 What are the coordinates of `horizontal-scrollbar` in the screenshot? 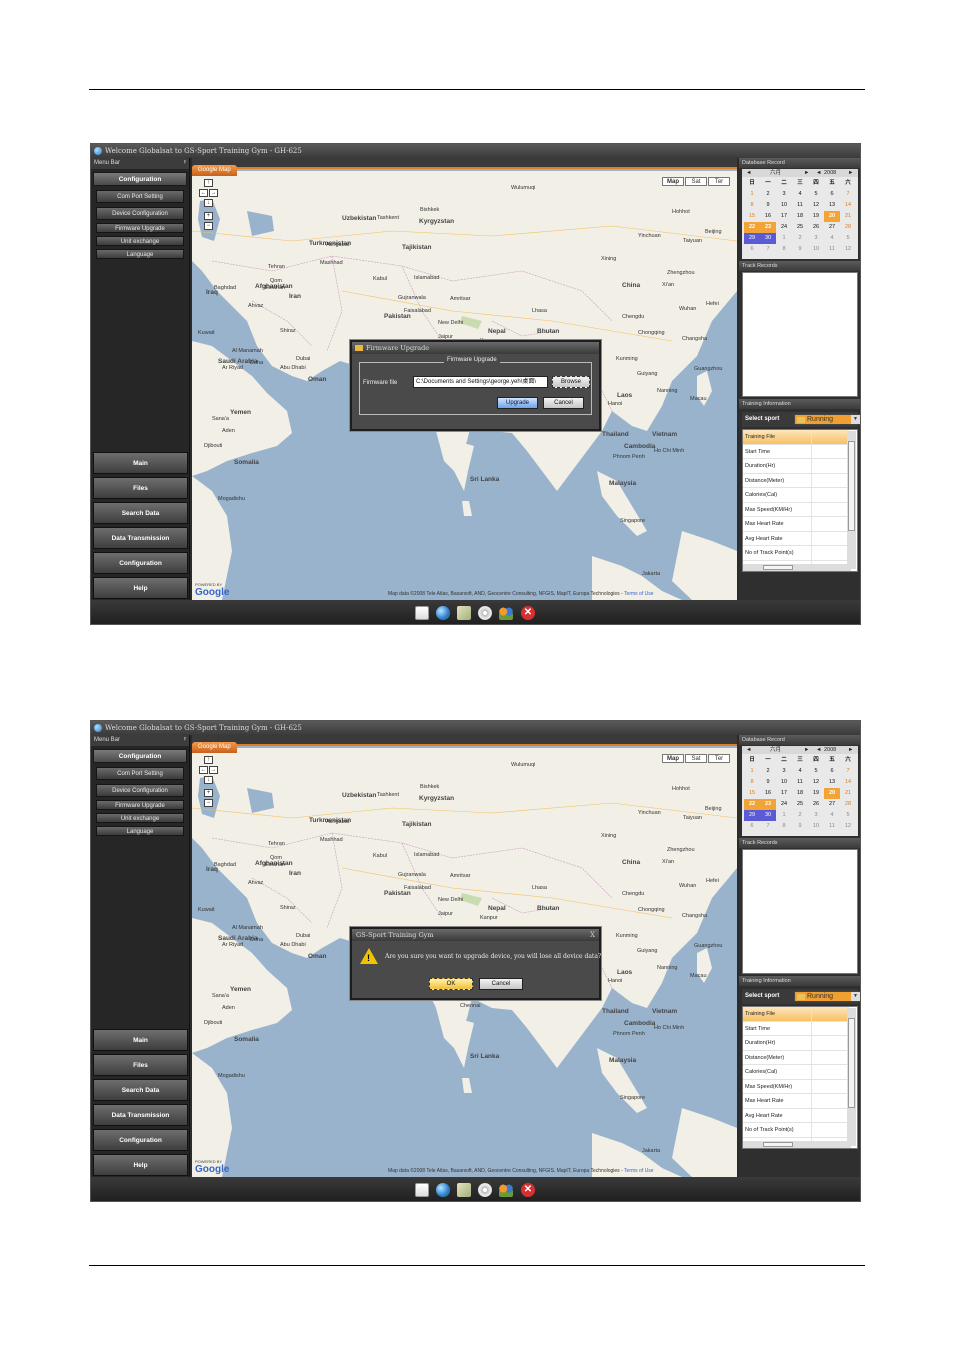 It's located at (797, 567).